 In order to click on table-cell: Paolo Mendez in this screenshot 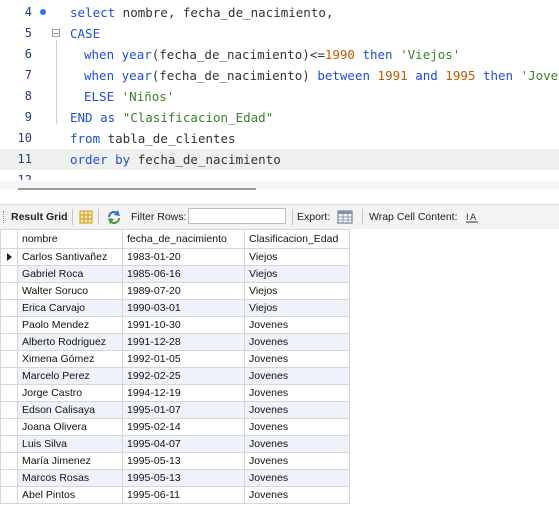, I will do `click(70, 325)`.